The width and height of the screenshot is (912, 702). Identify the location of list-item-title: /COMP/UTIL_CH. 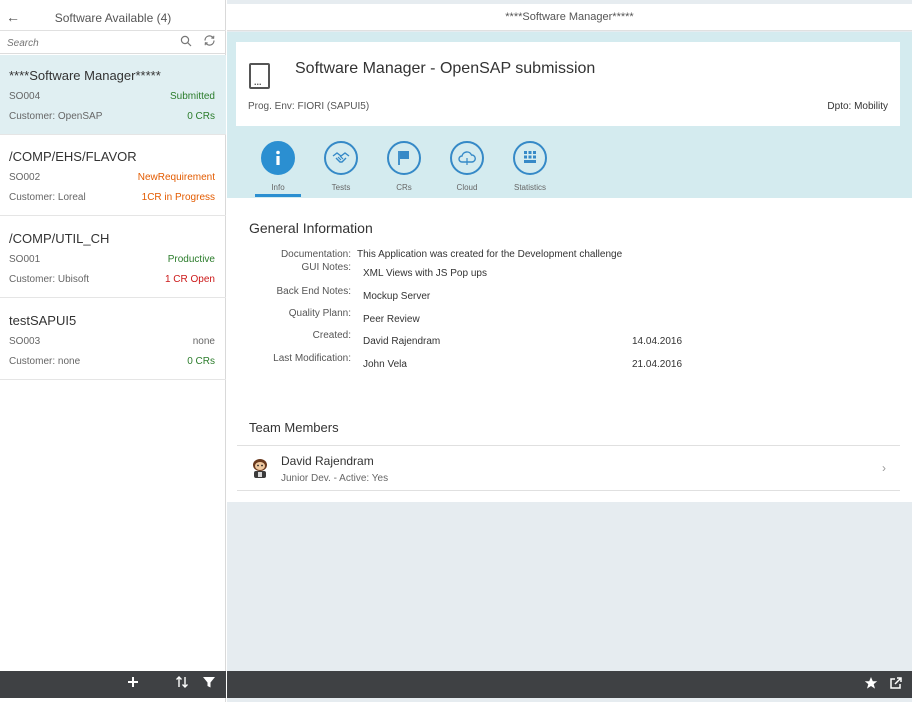
(59, 238).